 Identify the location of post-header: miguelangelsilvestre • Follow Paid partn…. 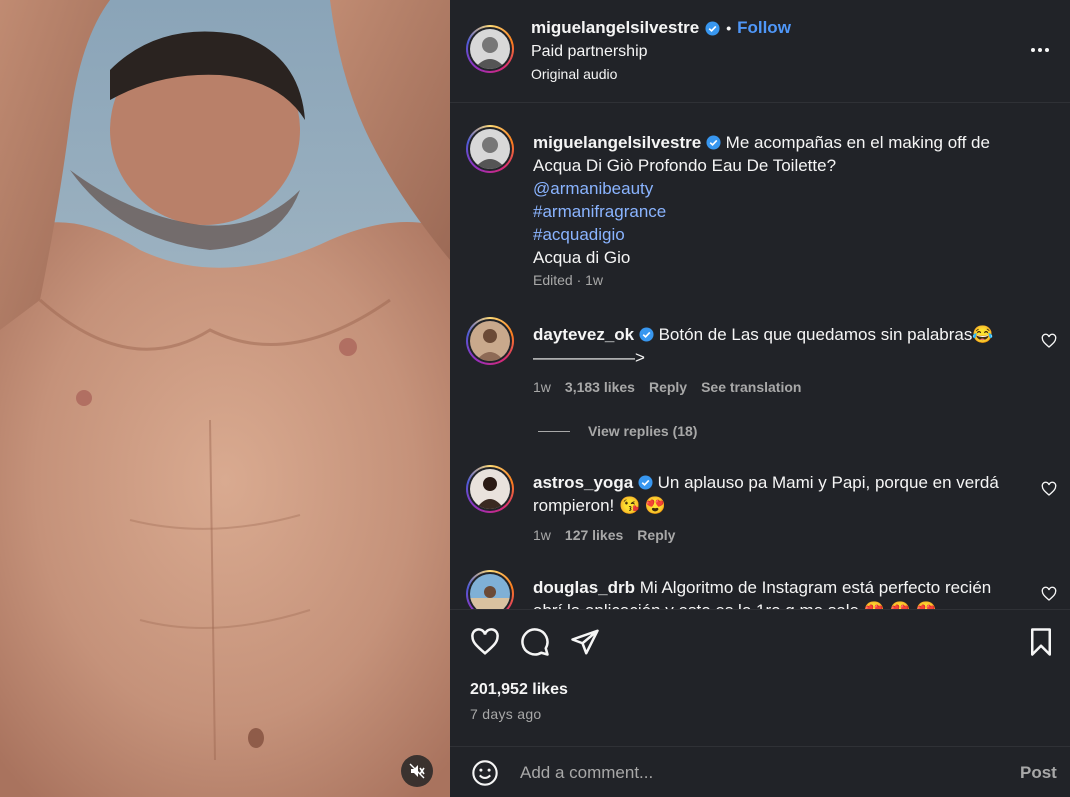
(760, 51).